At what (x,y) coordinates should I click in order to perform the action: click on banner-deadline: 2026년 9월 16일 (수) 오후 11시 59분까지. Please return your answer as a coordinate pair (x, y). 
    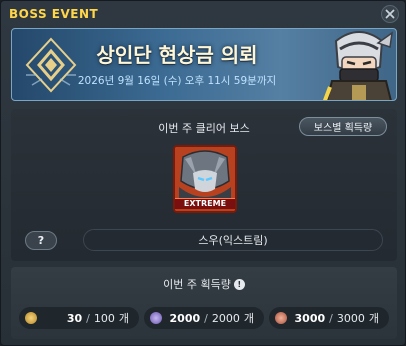
    Looking at the image, I should click on (177, 81).